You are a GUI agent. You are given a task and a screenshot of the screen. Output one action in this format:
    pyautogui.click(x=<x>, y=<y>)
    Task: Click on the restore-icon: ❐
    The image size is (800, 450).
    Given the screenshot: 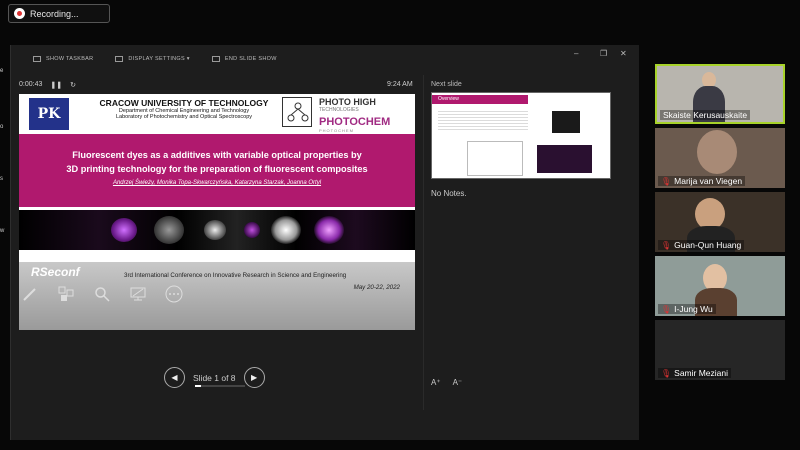 What is the action you would take?
    pyautogui.click(x=603, y=53)
    